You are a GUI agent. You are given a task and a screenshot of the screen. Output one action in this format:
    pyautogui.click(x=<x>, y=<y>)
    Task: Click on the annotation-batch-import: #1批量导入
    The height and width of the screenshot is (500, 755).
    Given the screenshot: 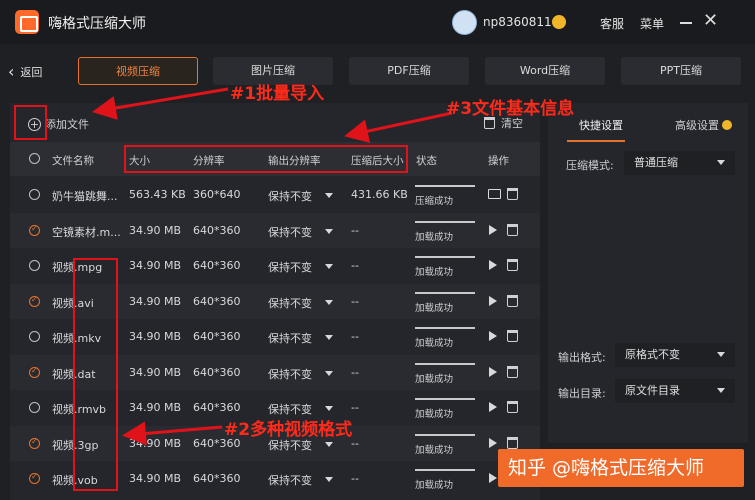 What is the action you would take?
    pyautogui.click(x=277, y=94)
    